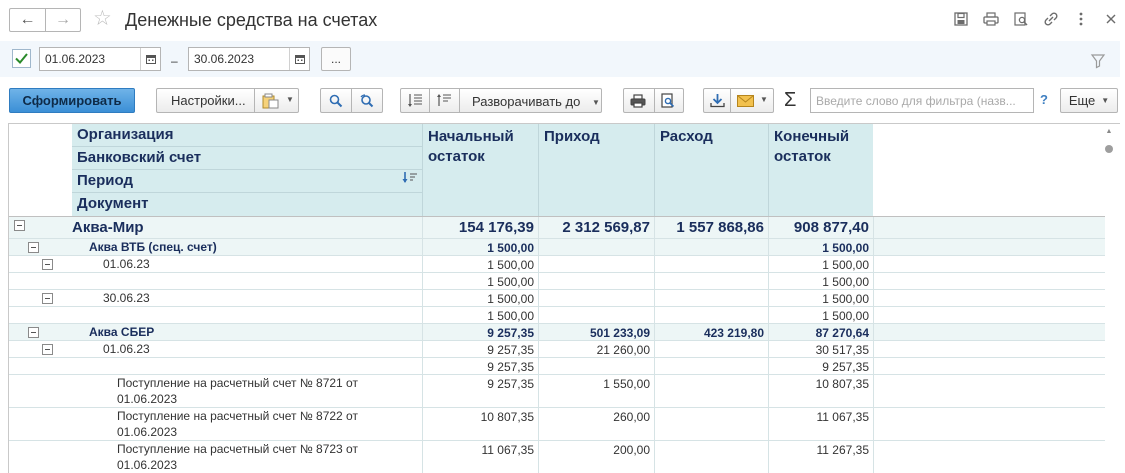 This screenshot has height=473, width=1125. I want to click on link-icon, so click(1051, 19).